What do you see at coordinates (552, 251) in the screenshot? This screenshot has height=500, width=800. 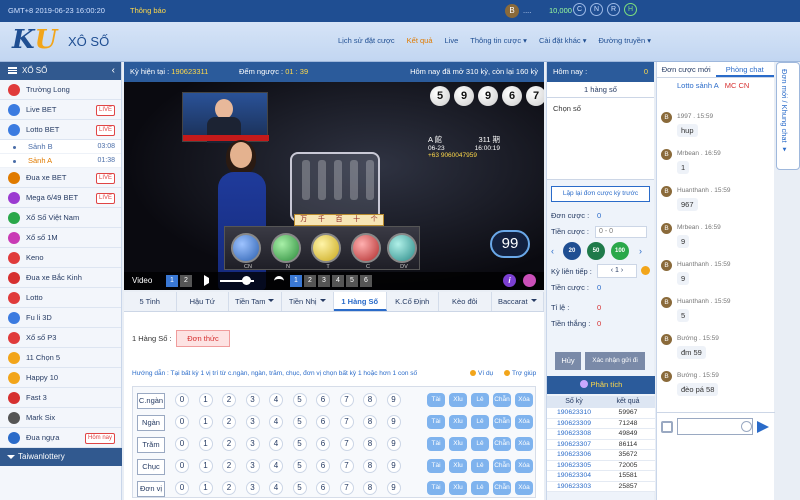 I see `chevron-left-icon: ‹` at bounding box center [552, 251].